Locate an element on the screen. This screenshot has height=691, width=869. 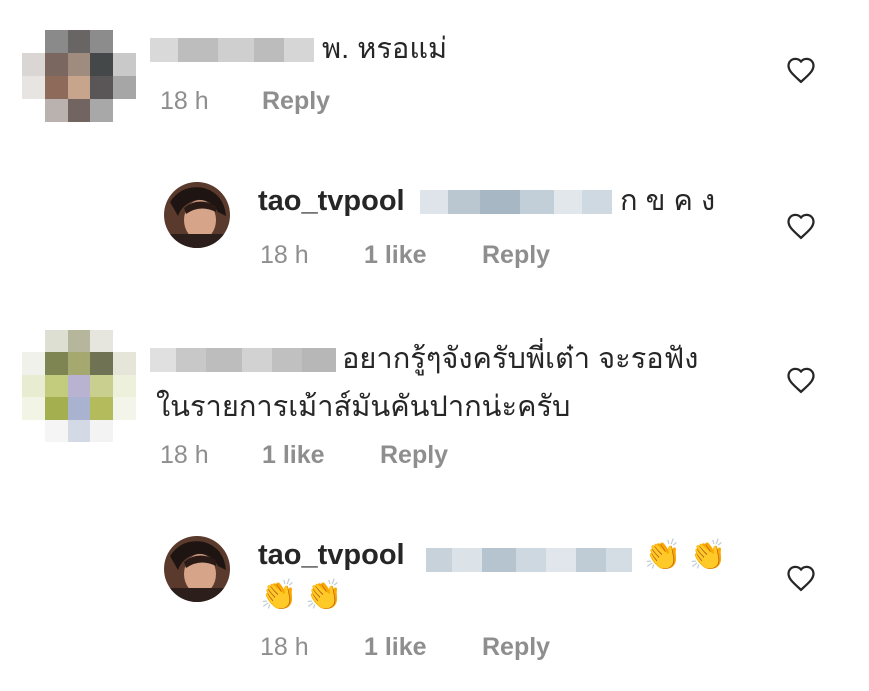
comment-text: ก ข ค ง is located at coordinates (668, 201).